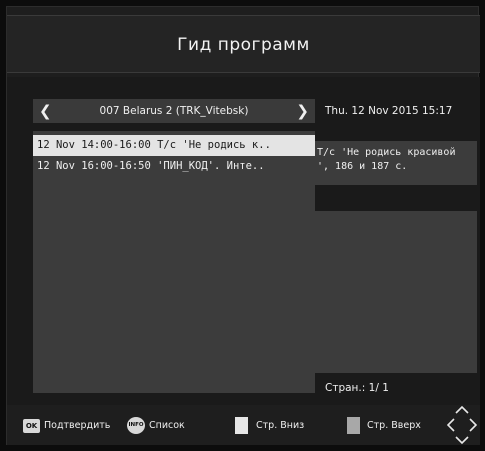 The image size is (485, 451). What do you see at coordinates (77, 425) in the screenshot?
I see `confirm-label: Подтвердить` at bounding box center [77, 425].